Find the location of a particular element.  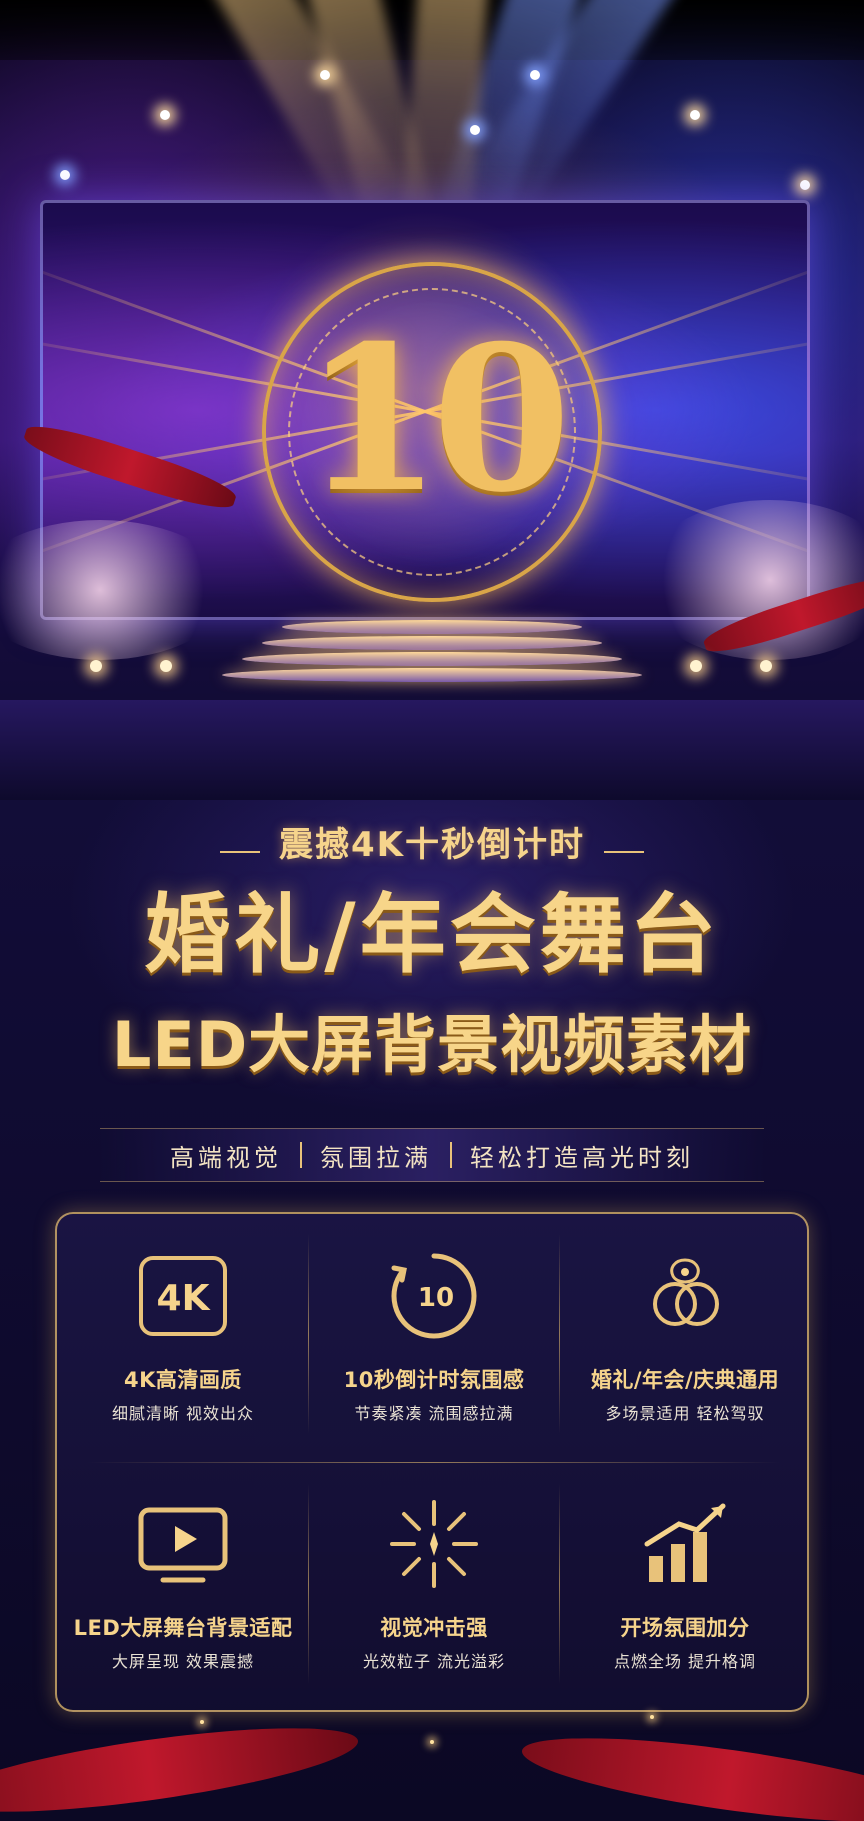

burst-icon is located at coordinates (434, 1544).